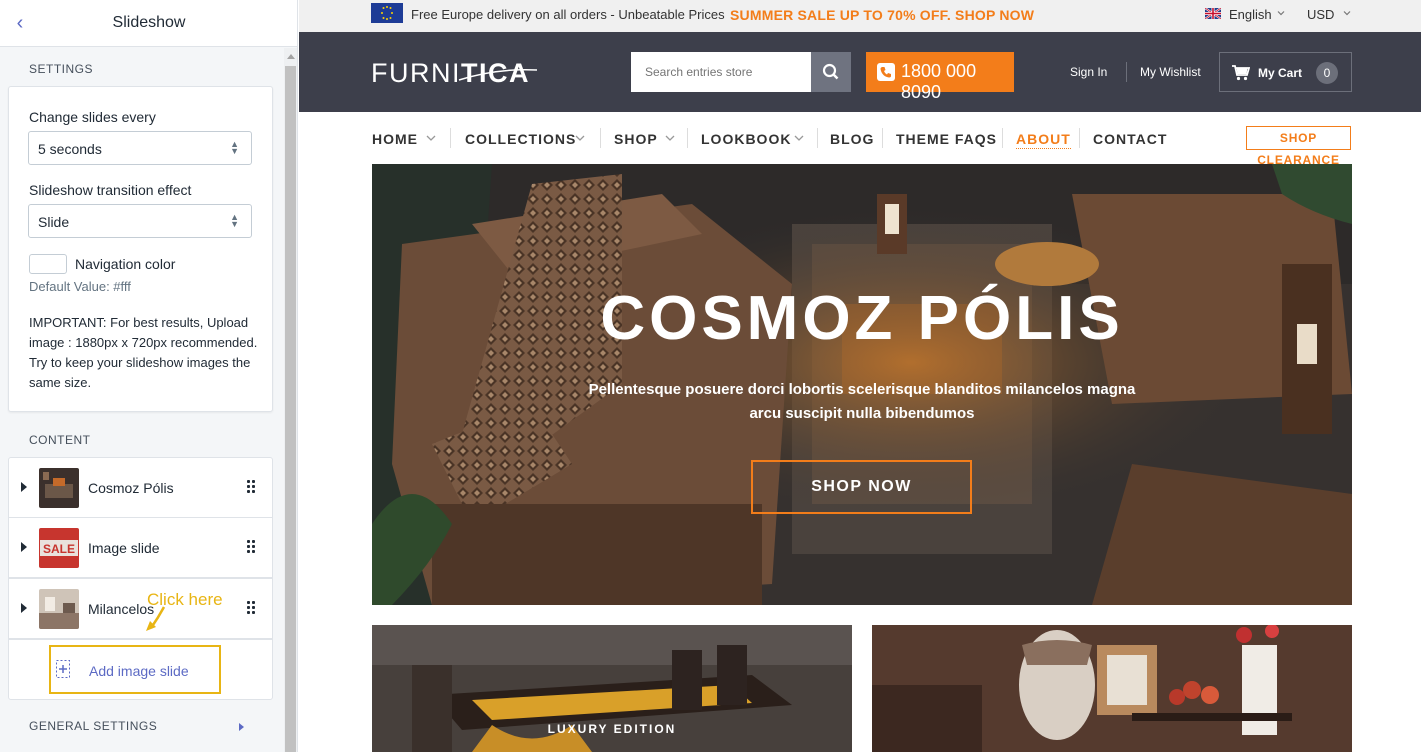  Describe the element at coordinates (48, 264) in the screenshot. I see `navigation-color-swatch` at that location.